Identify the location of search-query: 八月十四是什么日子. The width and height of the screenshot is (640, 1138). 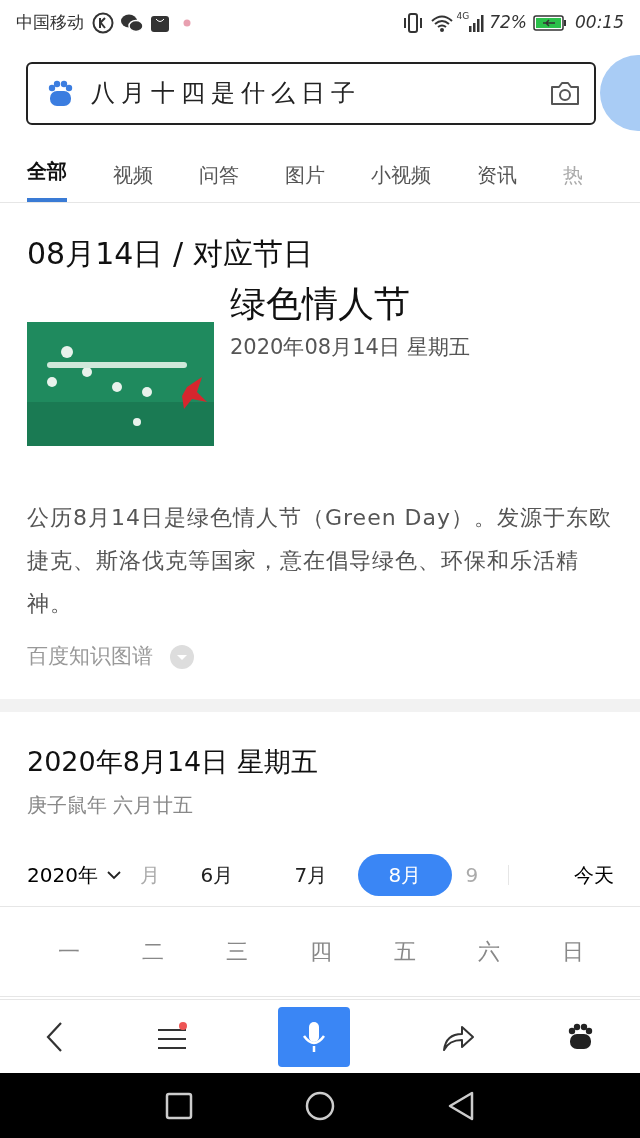
(226, 93).